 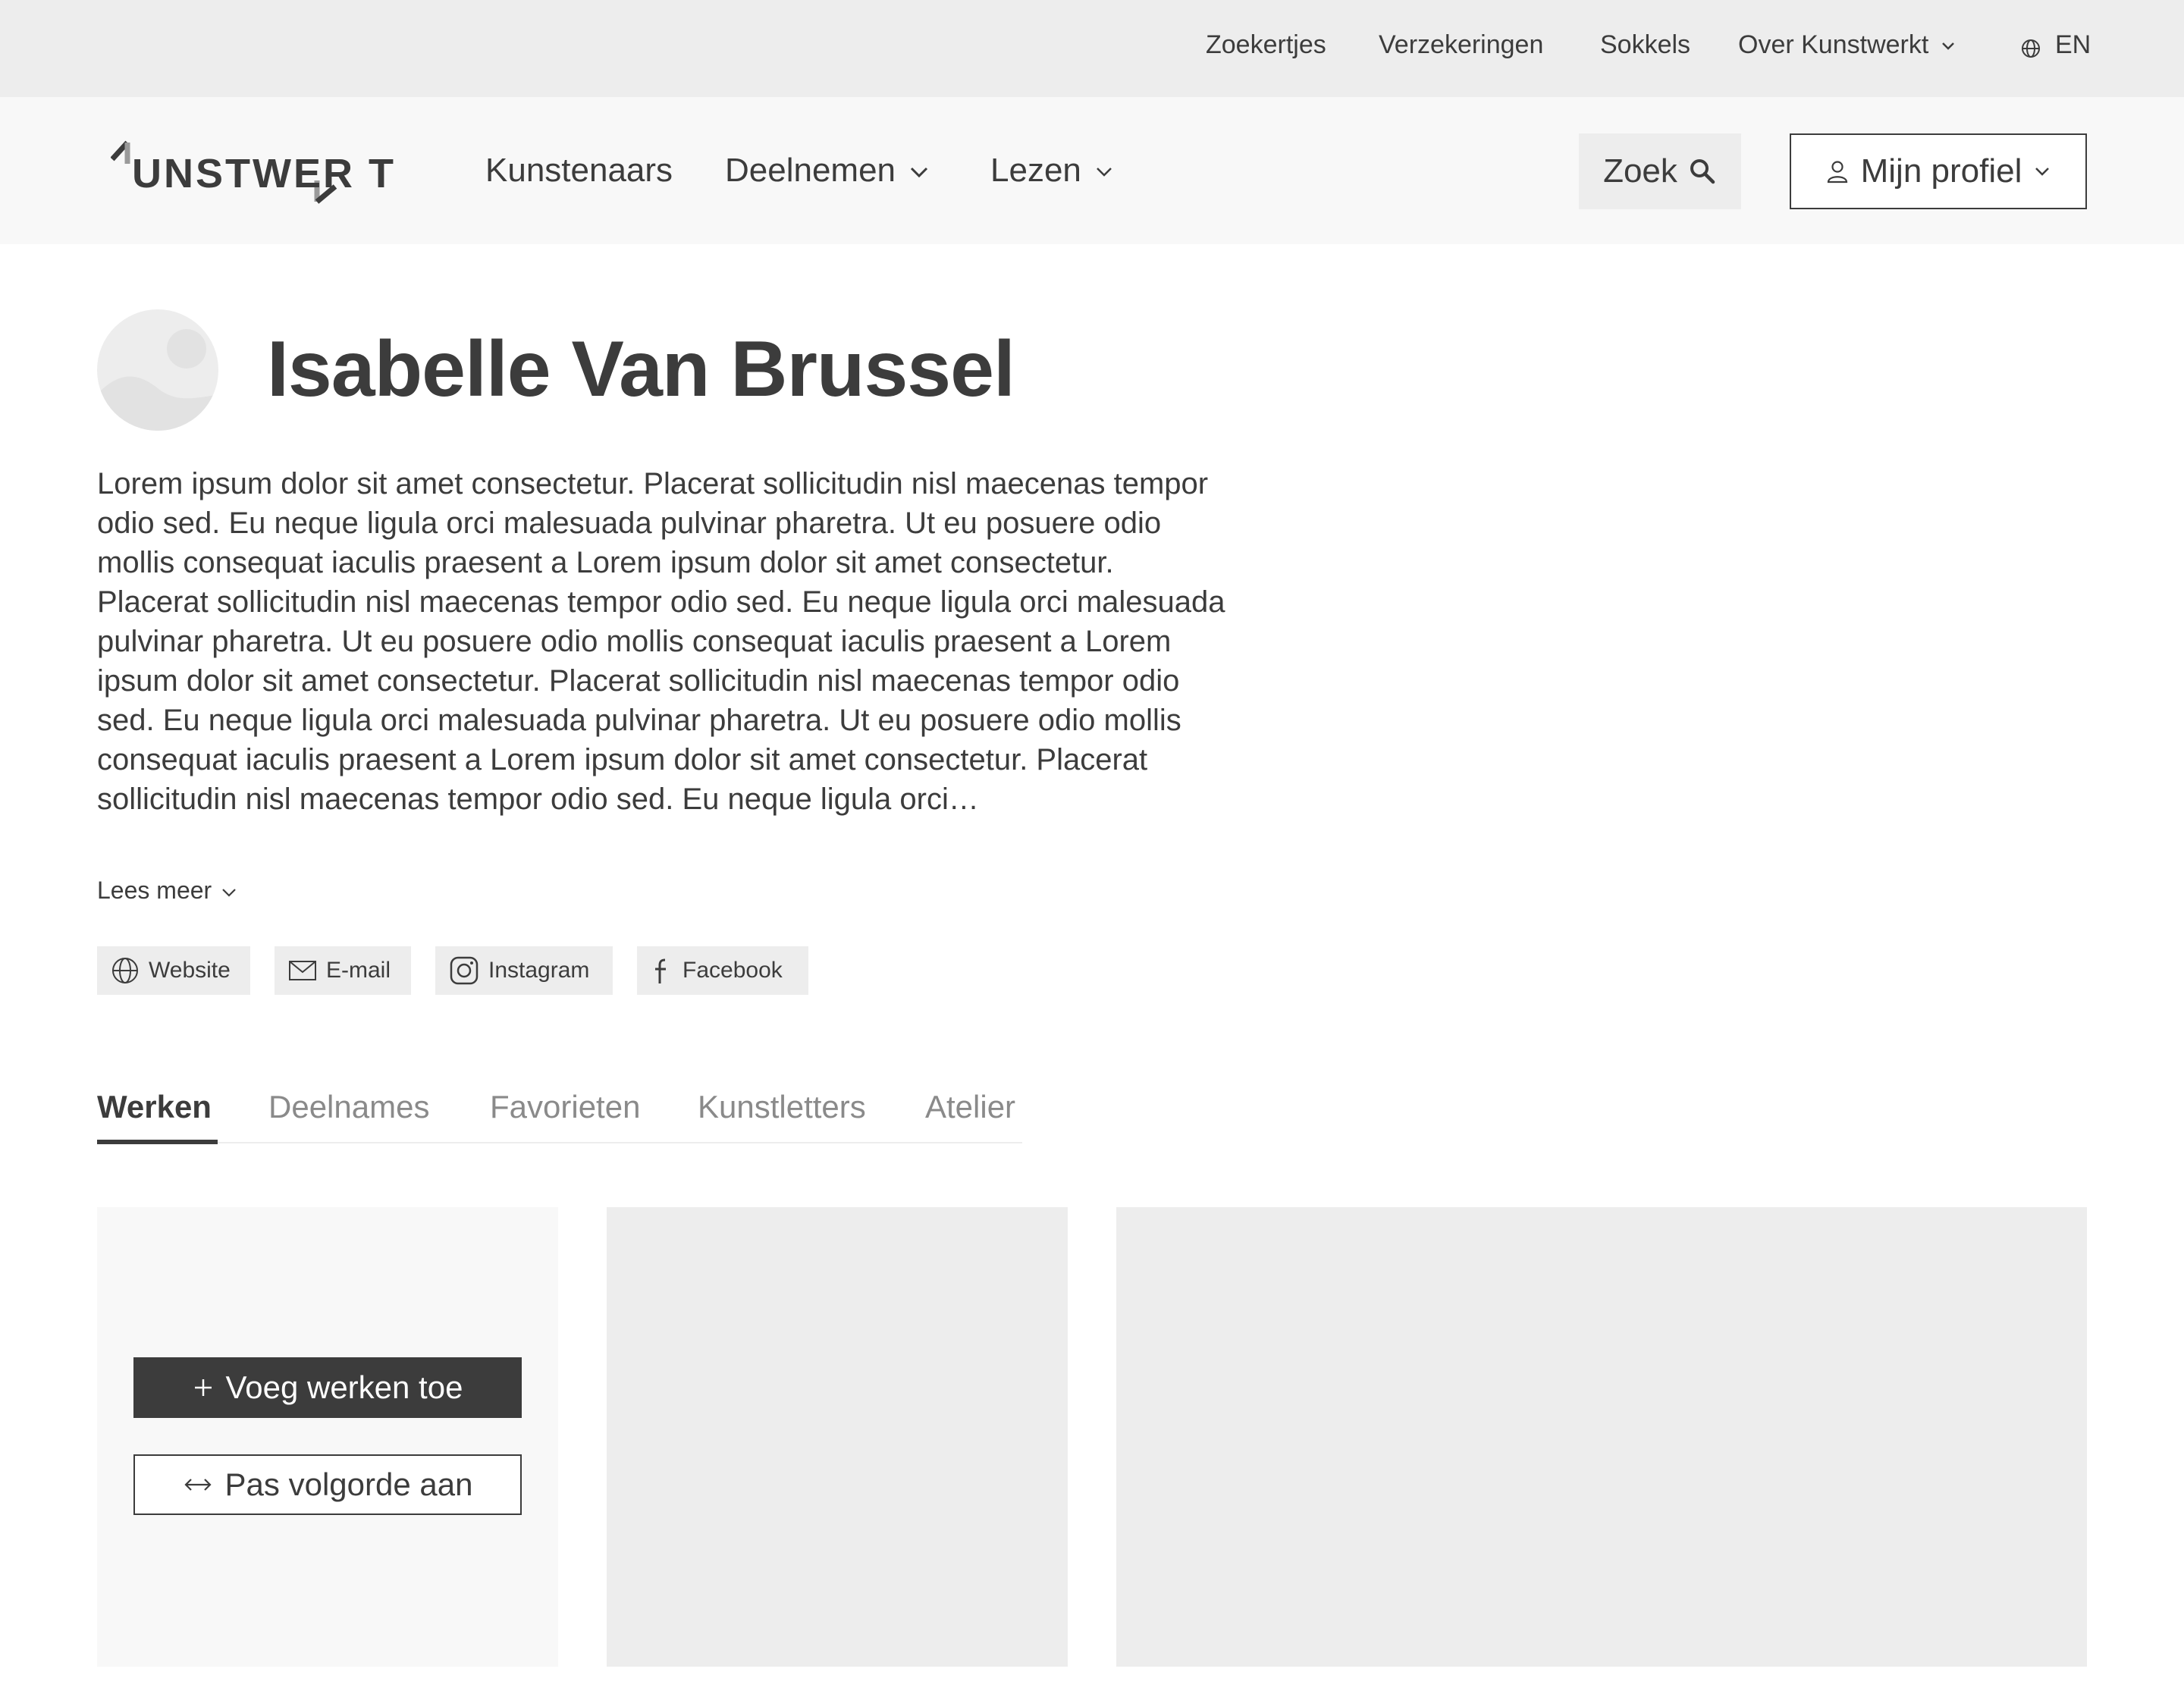 I want to click on arrows-horizontal-icon, so click(x=198, y=1485).